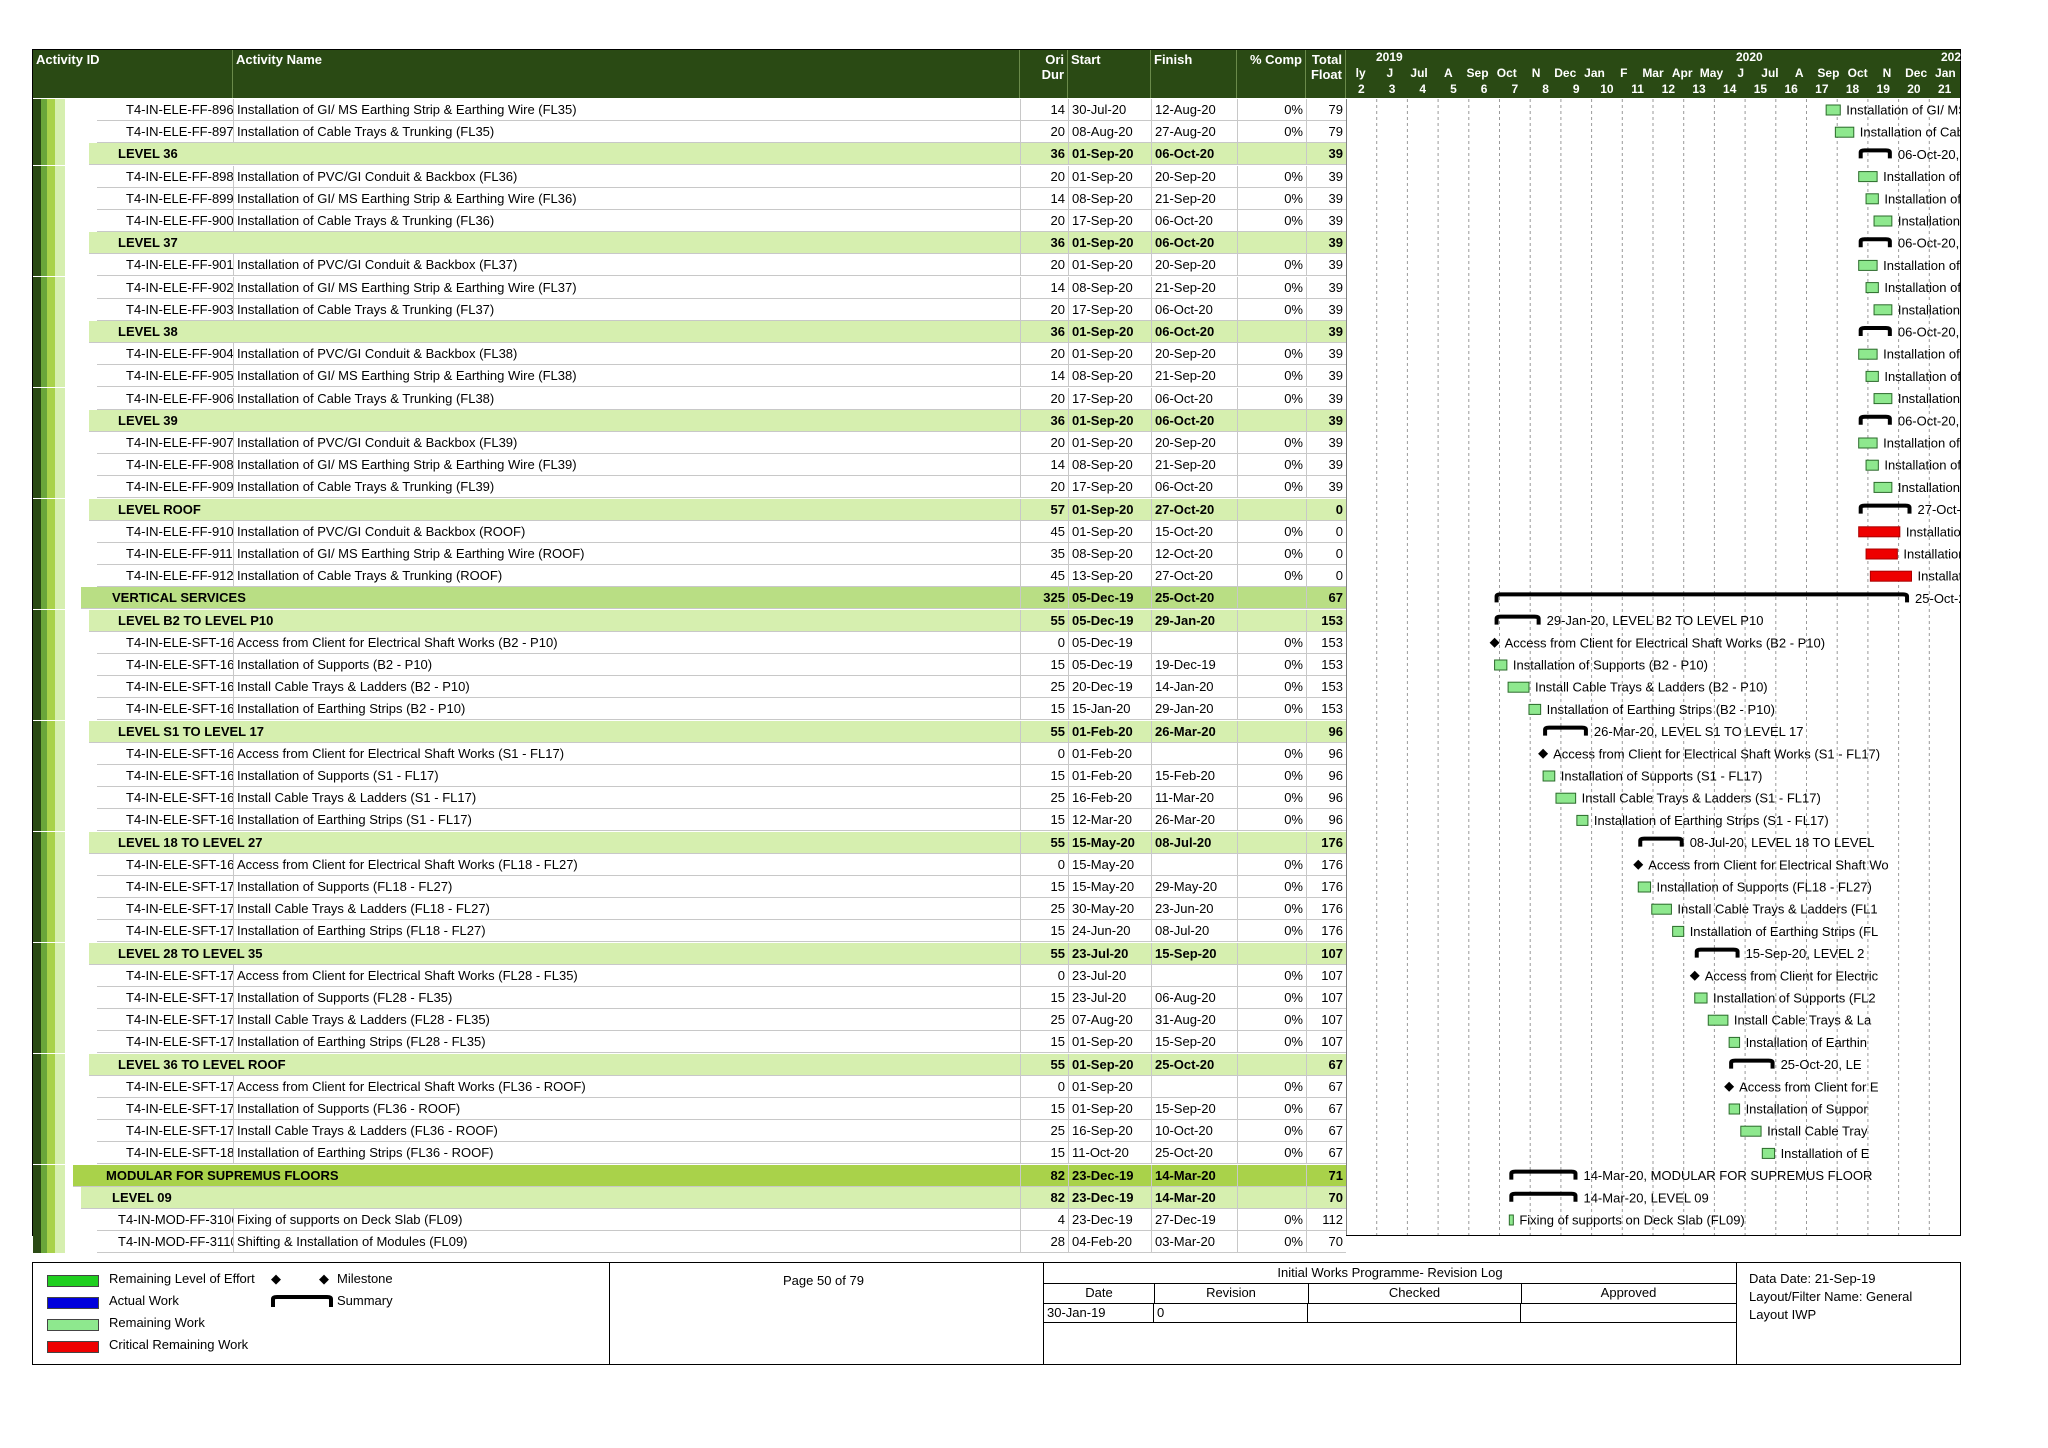 This screenshot has width=2048, height=1448. What do you see at coordinates (302, 1301) in the screenshot?
I see `legend-summary-icon` at bounding box center [302, 1301].